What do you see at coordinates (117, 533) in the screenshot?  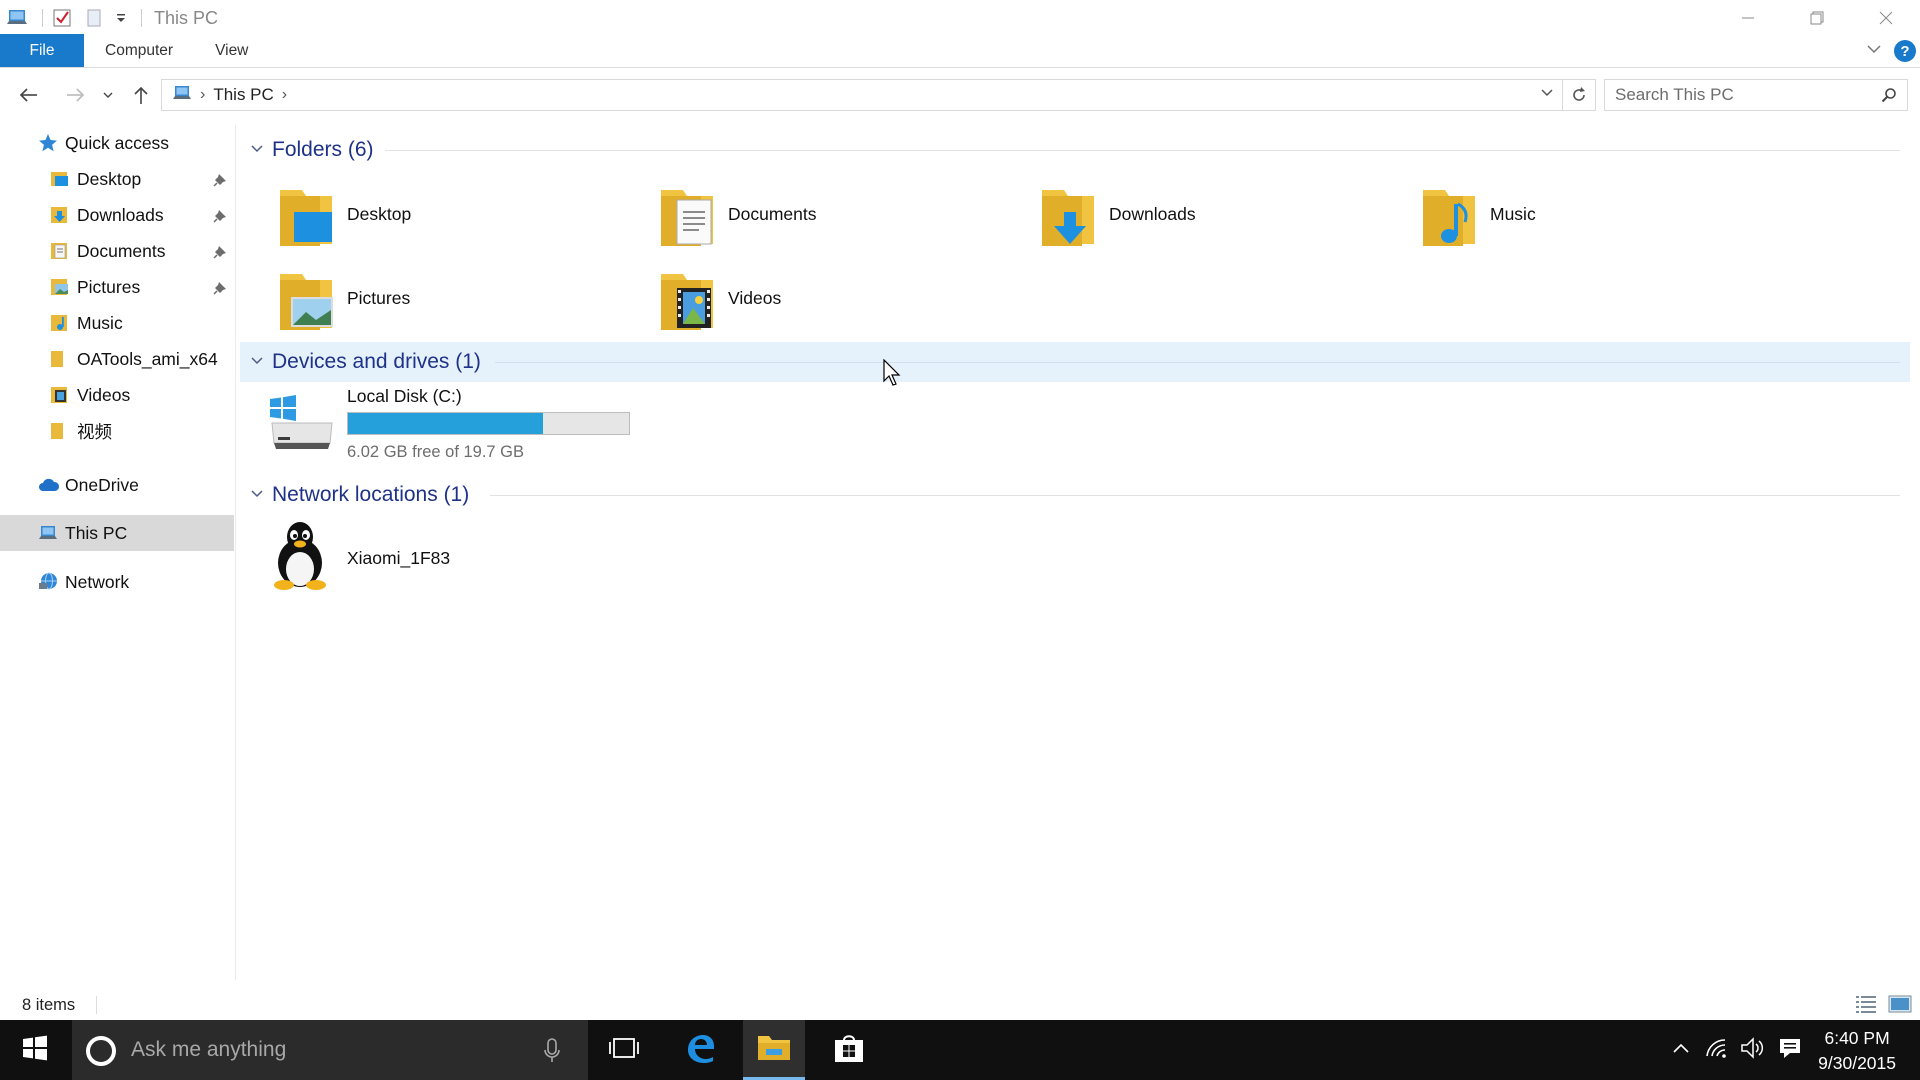 I see `nav-this-pc: This PC` at bounding box center [117, 533].